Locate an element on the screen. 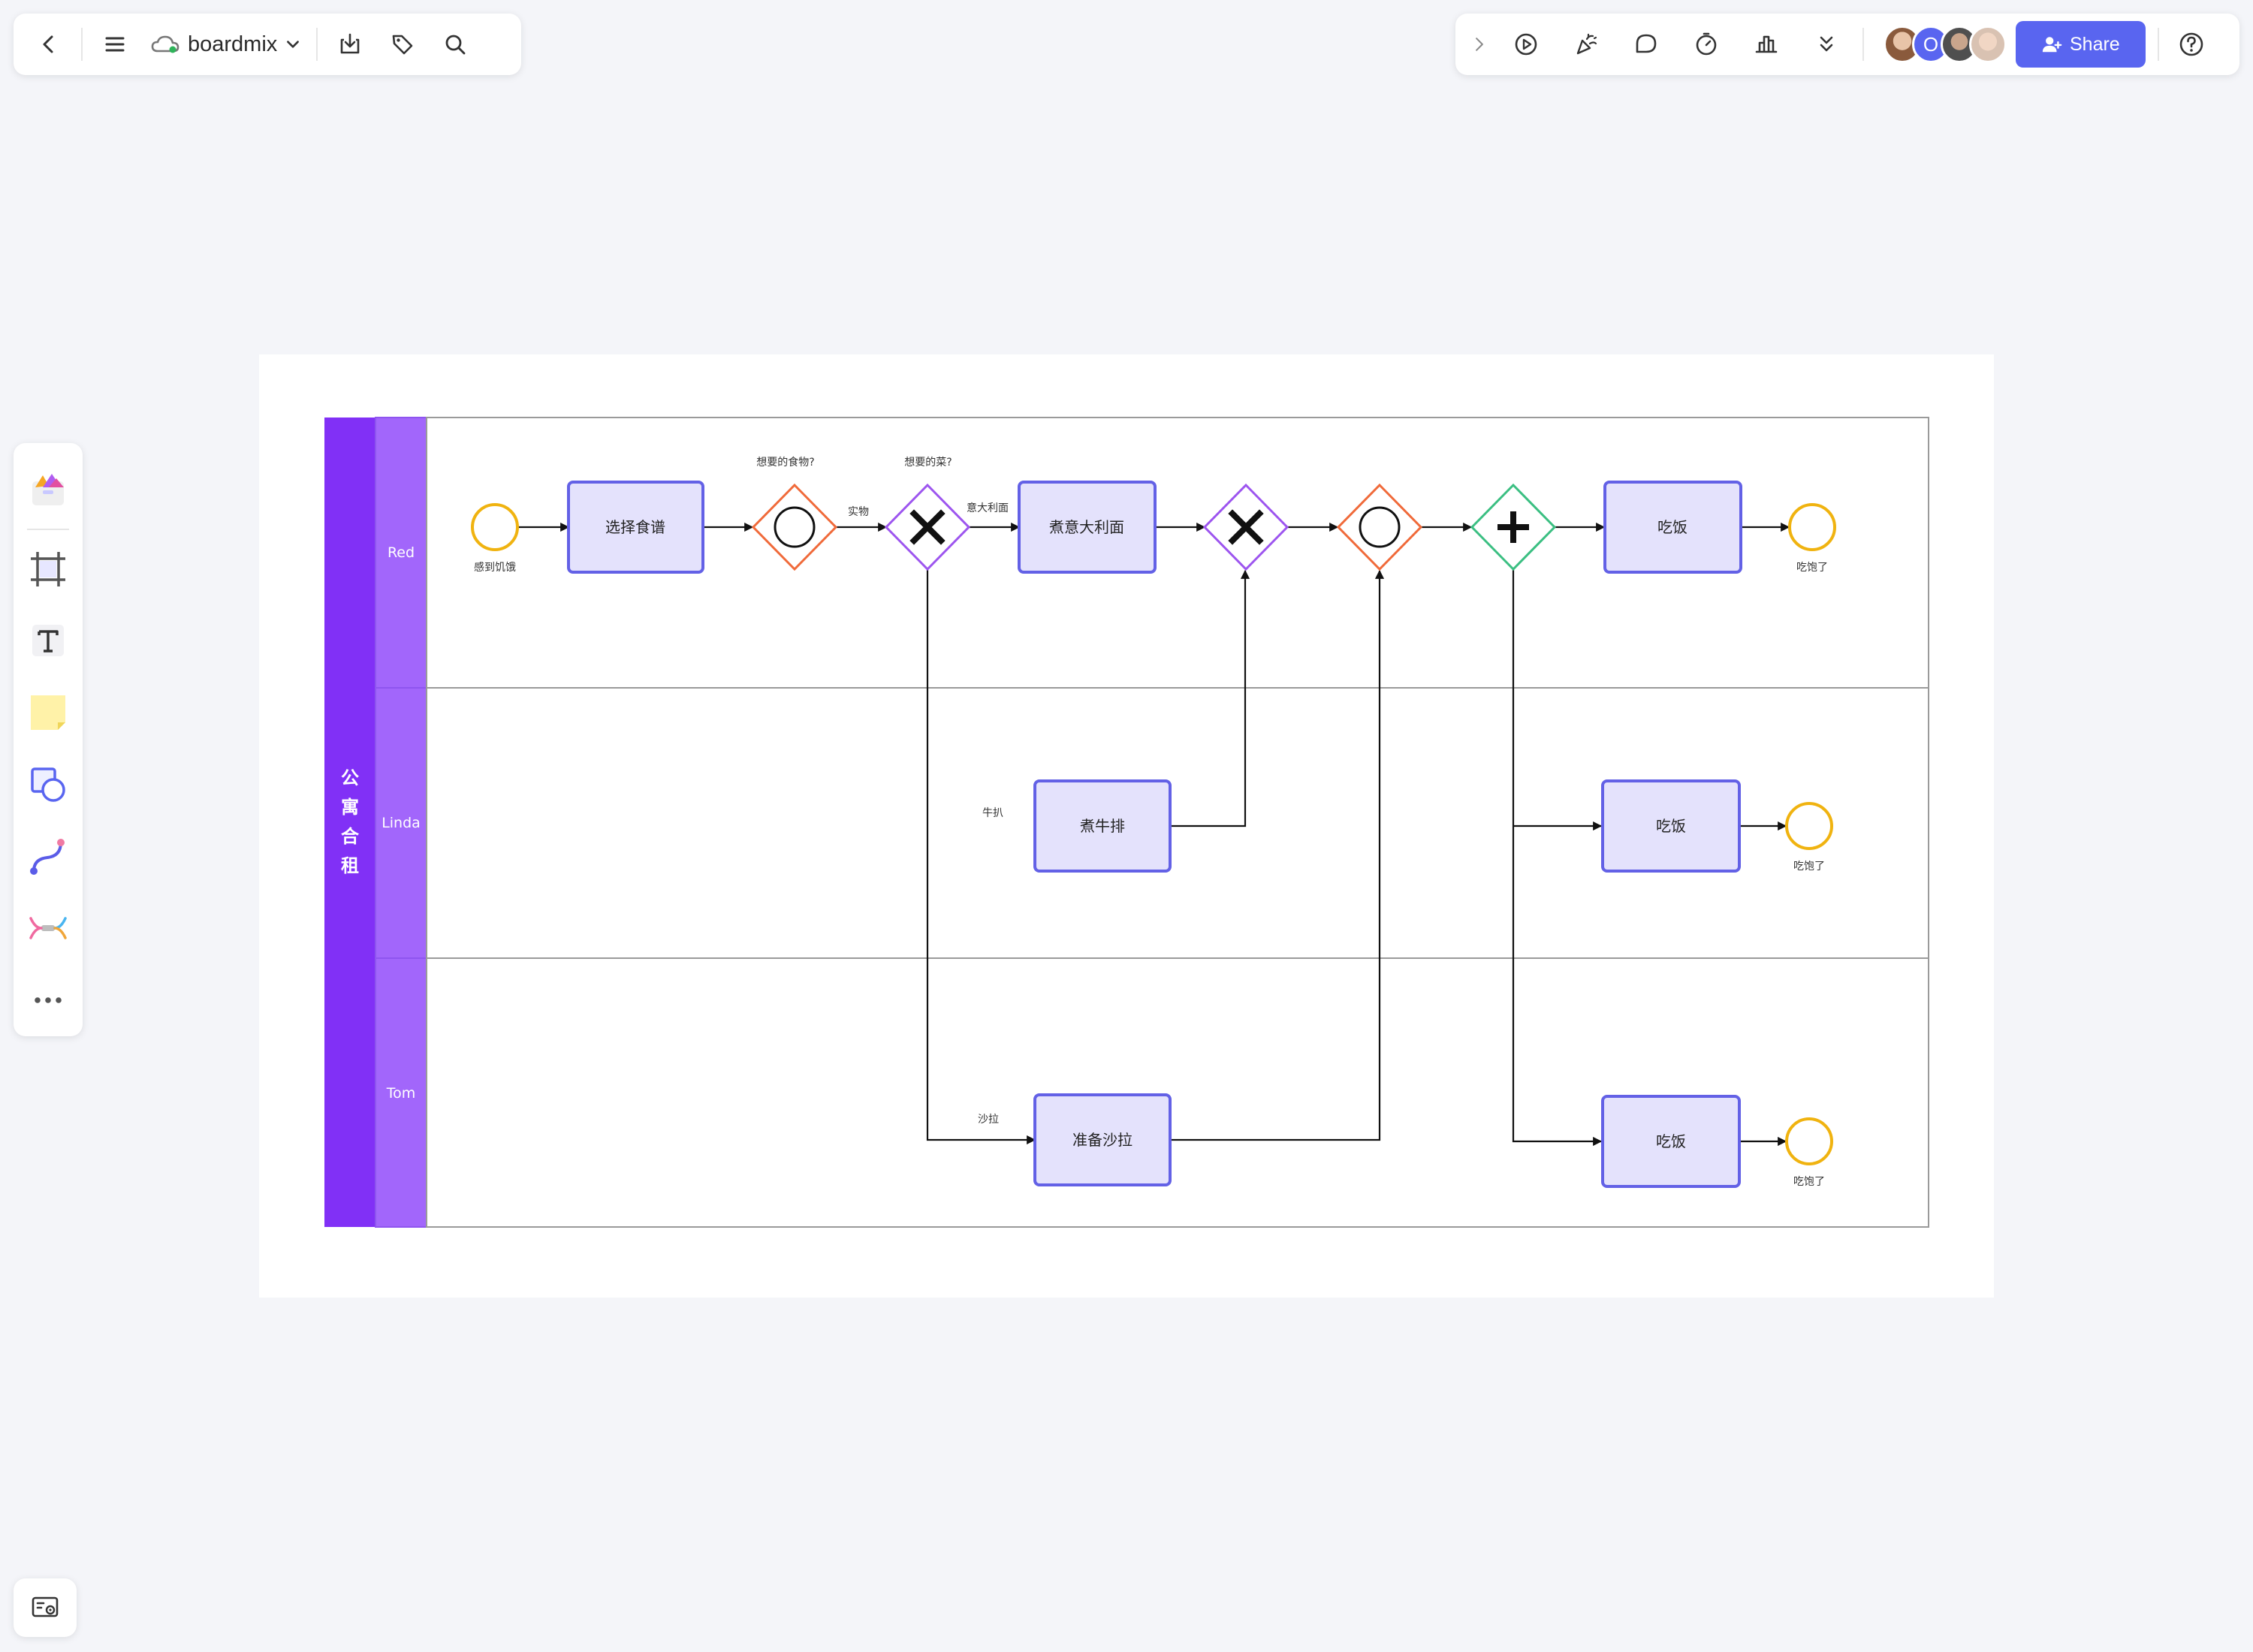 This screenshot has height=1652, width=2253. end-event-tom is located at coordinates (1809, 1141).